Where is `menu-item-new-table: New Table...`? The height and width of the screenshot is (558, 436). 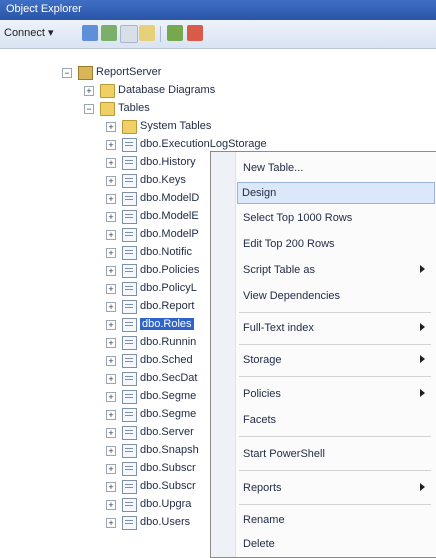
menu-item-new-table: New Table... is located at coordinates (335, 168).